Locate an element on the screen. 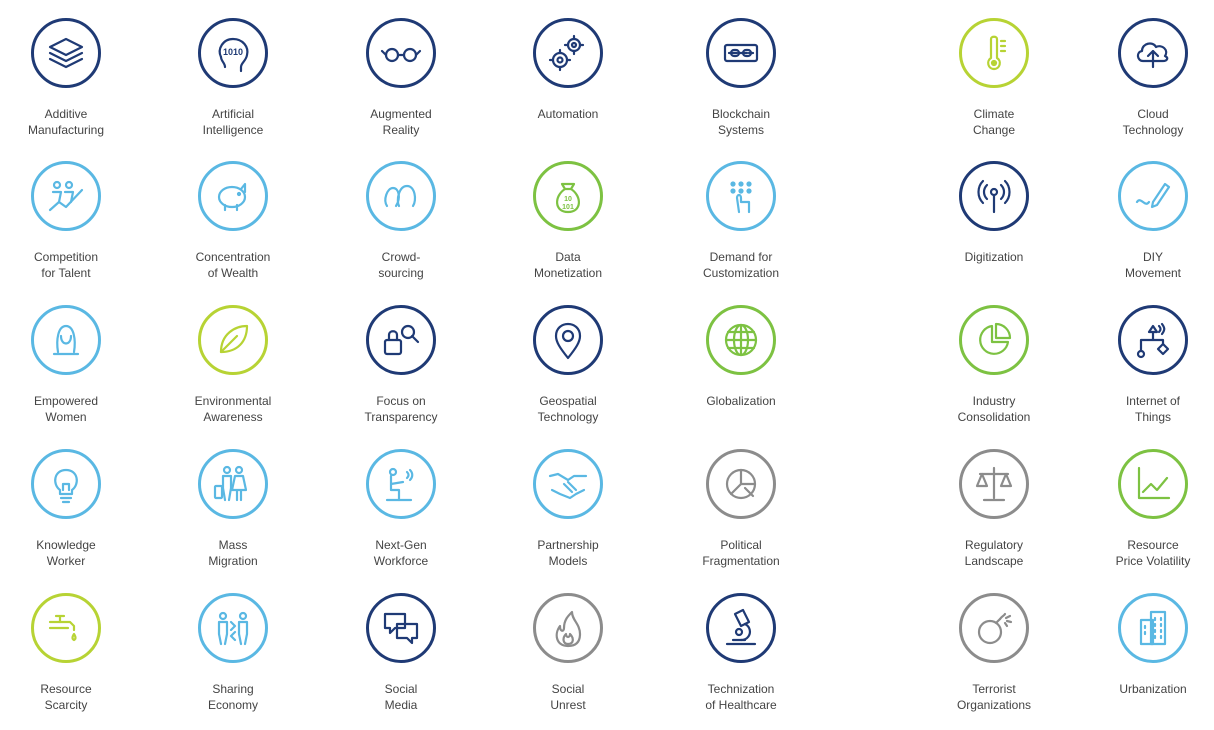  trend-label: Environmental Awareness is located at coordinates (233, 409).